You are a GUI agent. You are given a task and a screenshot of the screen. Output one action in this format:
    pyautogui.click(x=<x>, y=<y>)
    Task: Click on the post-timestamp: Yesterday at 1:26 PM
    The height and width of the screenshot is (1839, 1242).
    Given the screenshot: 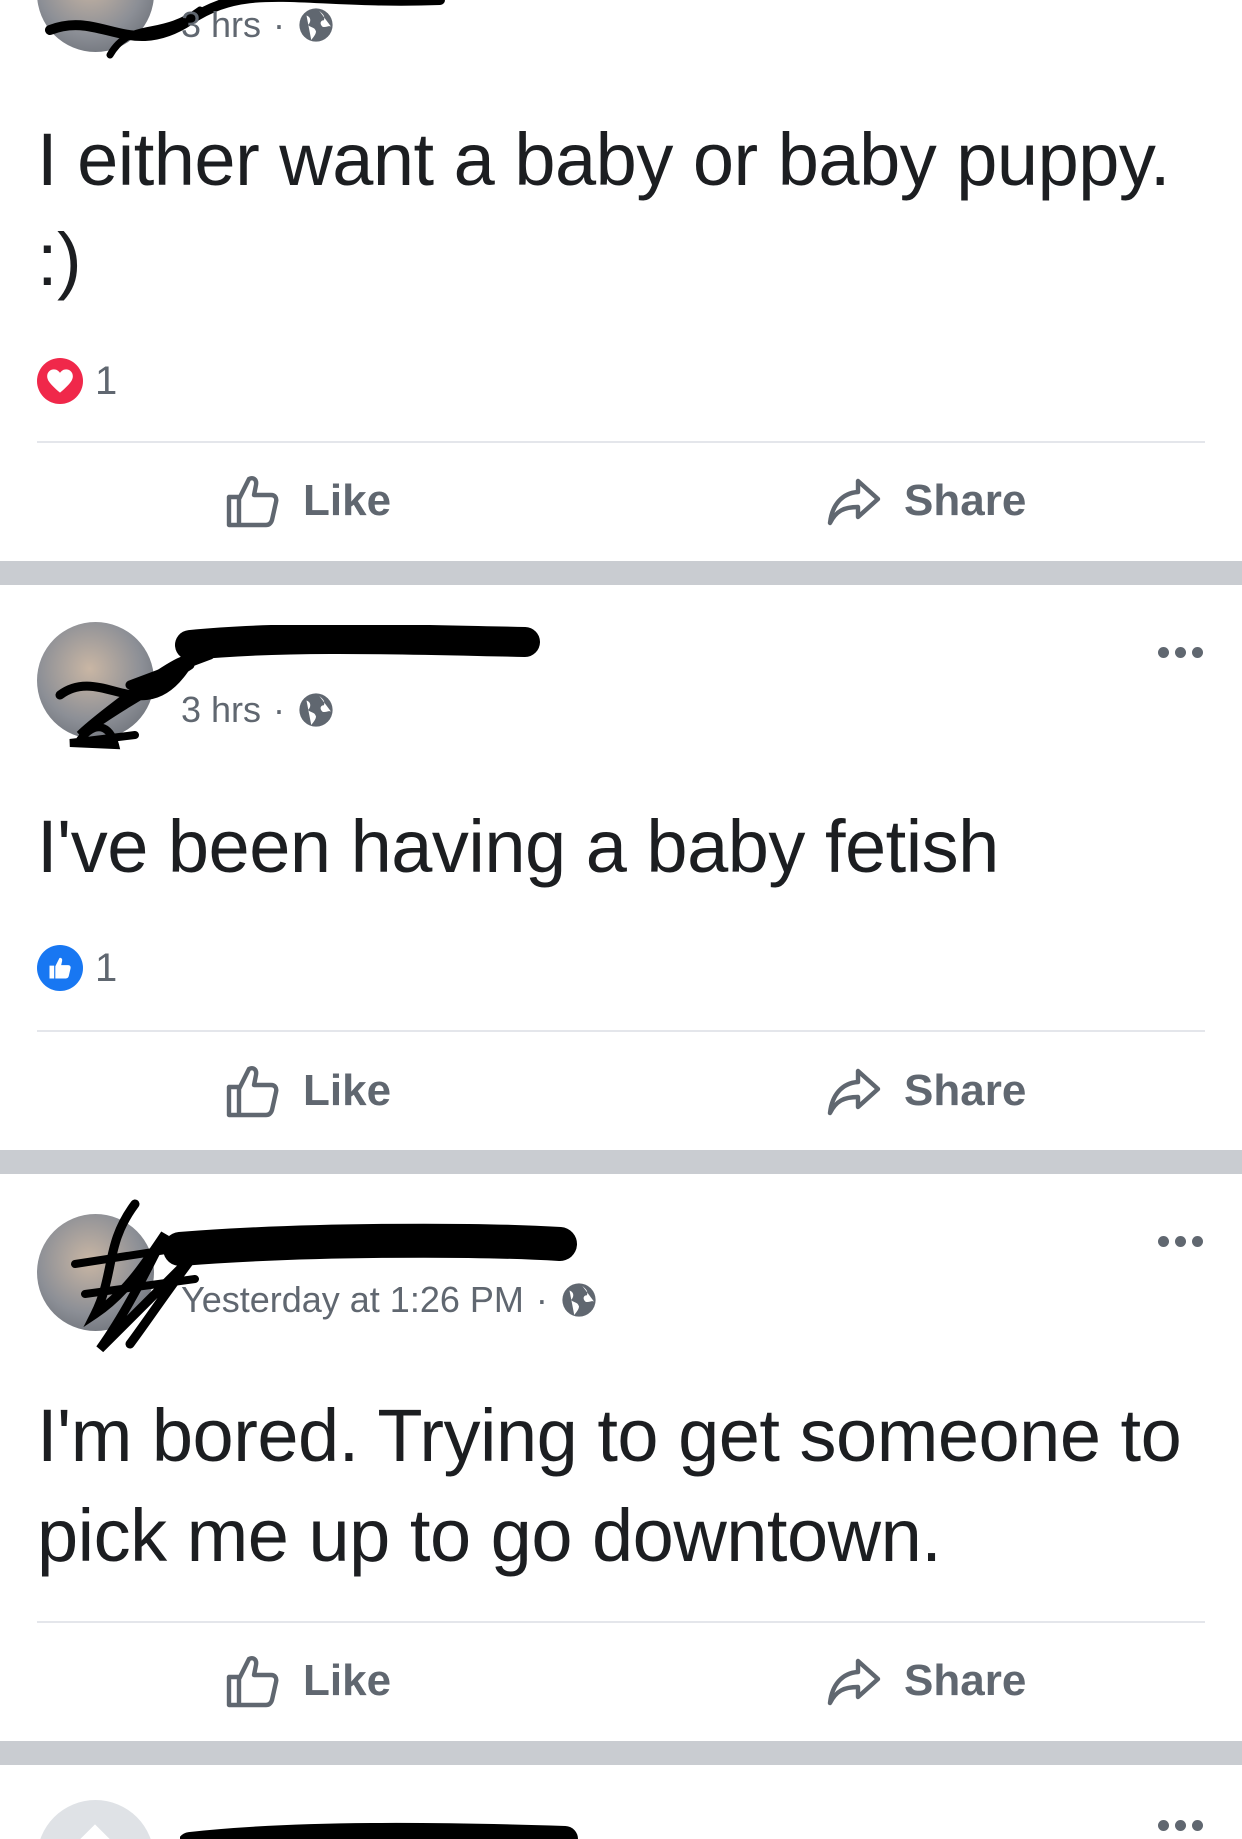 What is the action you would take?
    pyautogui.click(x=352, y=1300)
    